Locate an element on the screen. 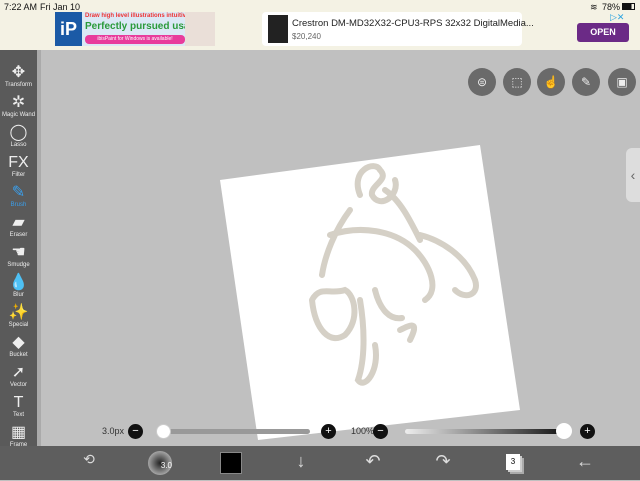  tool-label: Brush is located at coordinates (18, 205).